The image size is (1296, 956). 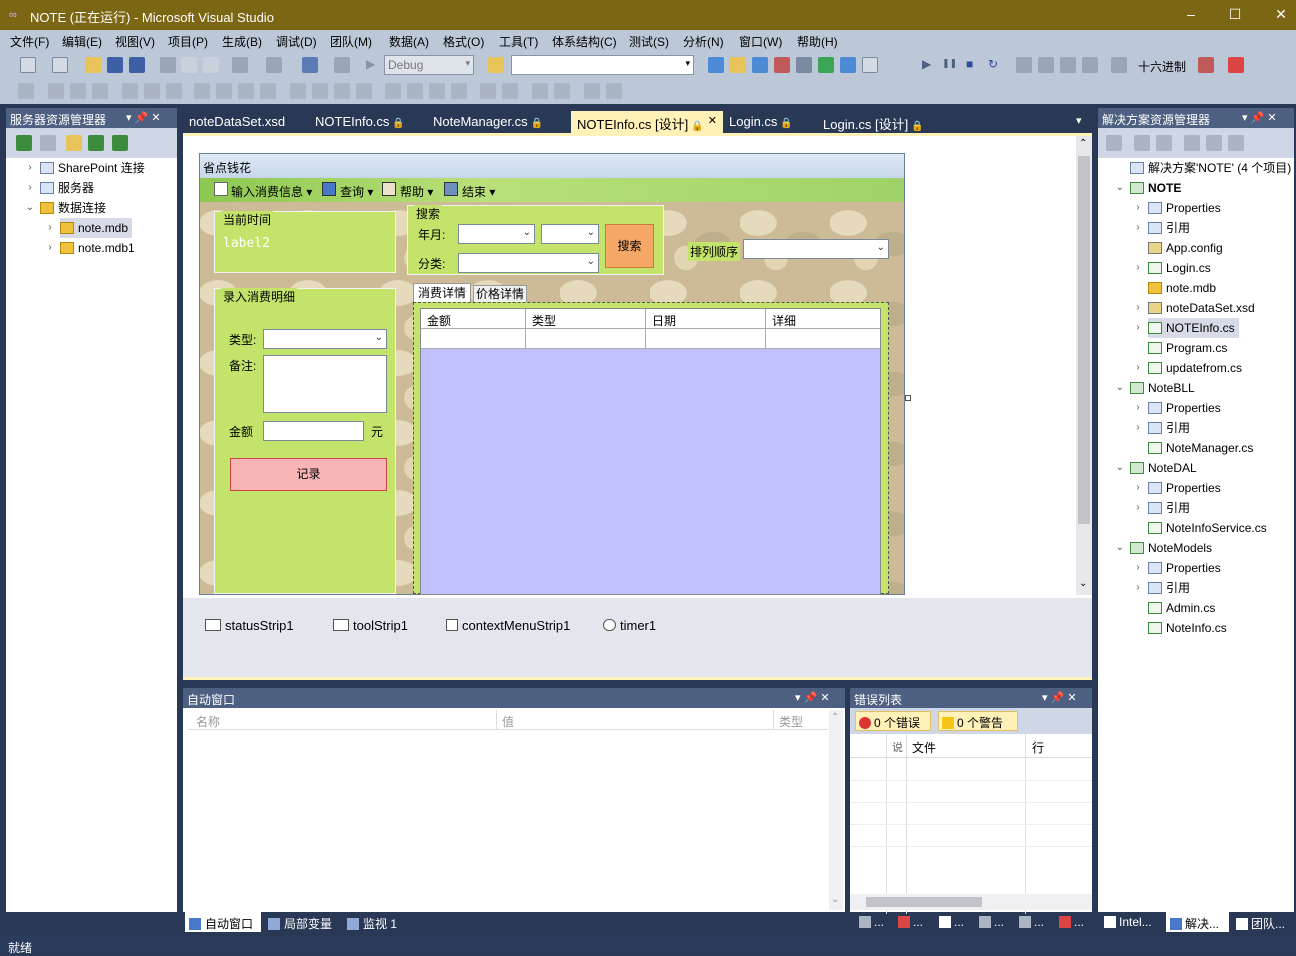 What do you see at coordinates (1164, 548) in the screenshot?
I see `solution-item: ⌄ NoteModels` at bounding box center [1164, 548].